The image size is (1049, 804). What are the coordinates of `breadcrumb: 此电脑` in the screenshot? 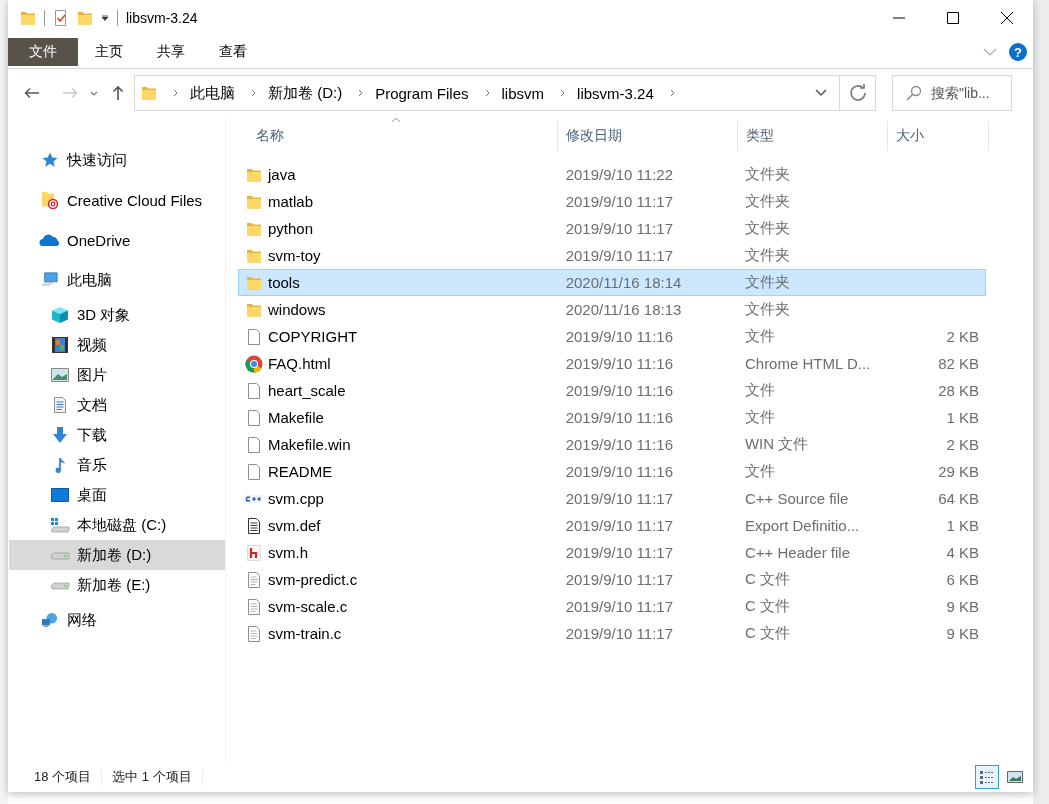 It's located at (212, 93).